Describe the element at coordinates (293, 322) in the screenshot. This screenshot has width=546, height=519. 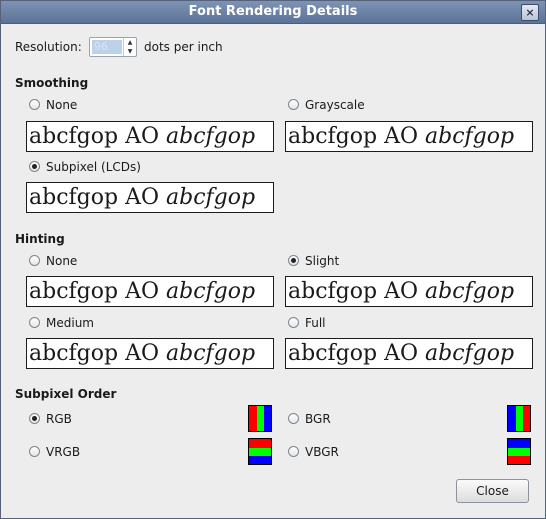
I see `hinting-full-radio` at that location.